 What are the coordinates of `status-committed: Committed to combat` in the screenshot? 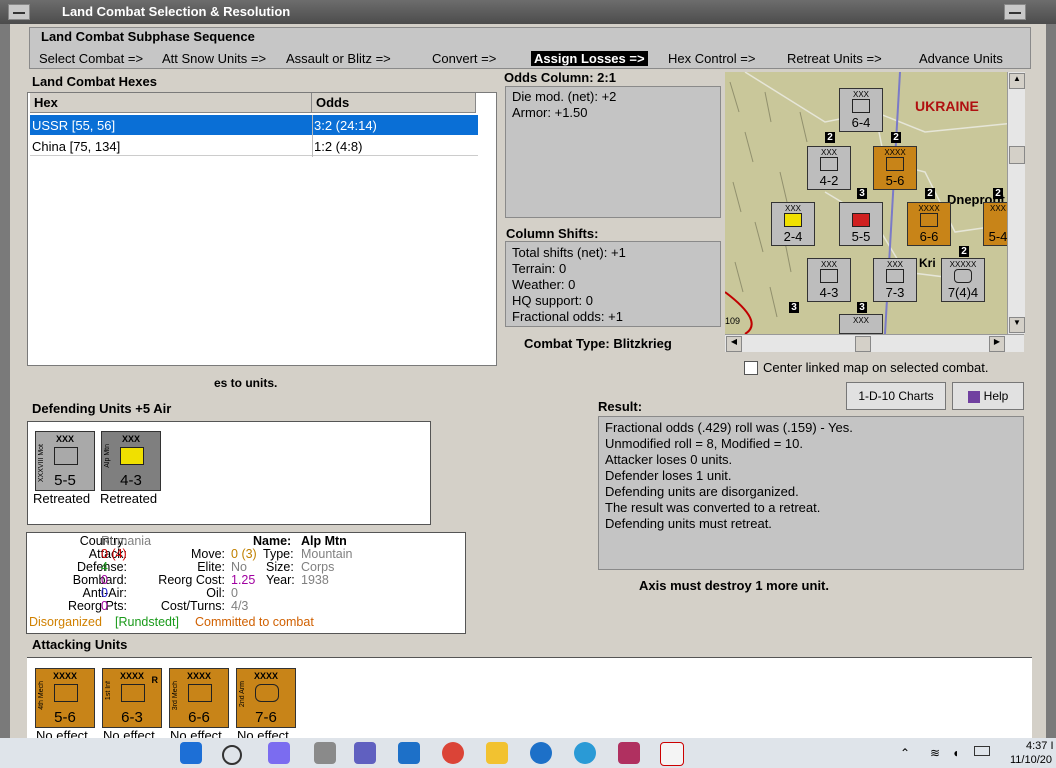 It's located at (254, 622).